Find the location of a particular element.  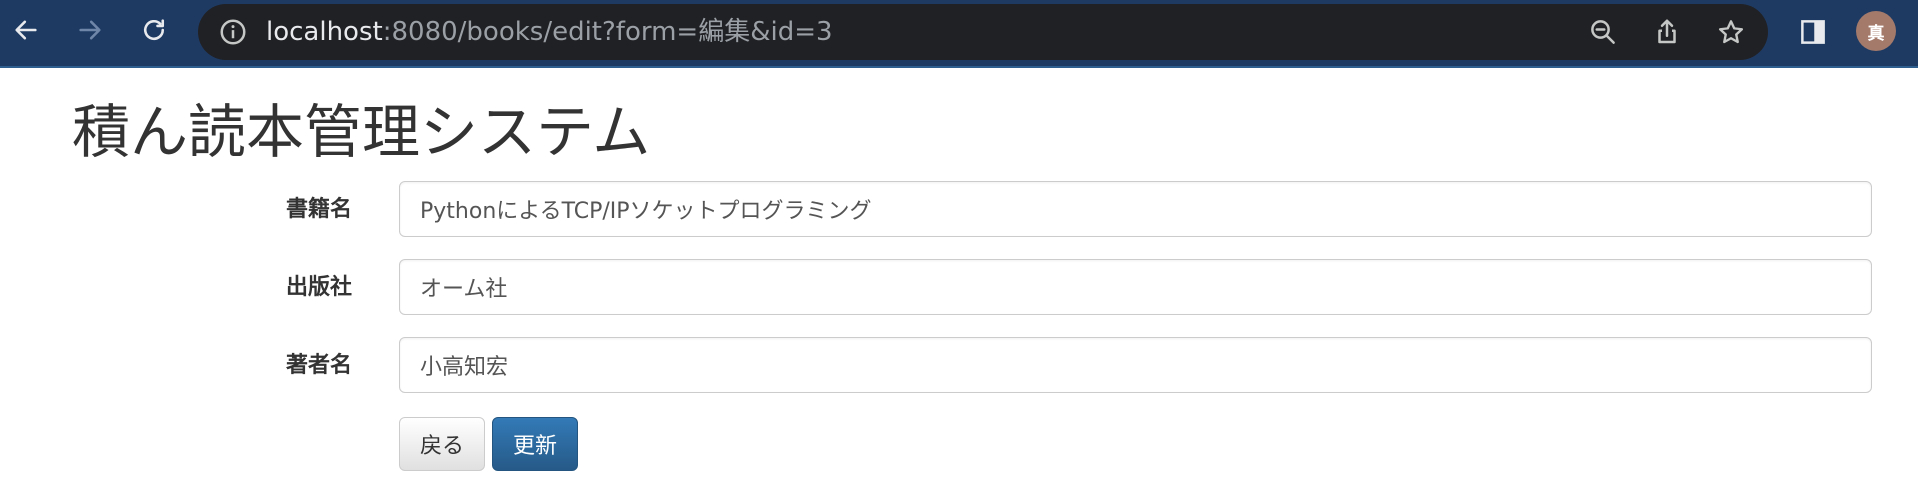

site-info-icon is located at coordinates (233, 32).